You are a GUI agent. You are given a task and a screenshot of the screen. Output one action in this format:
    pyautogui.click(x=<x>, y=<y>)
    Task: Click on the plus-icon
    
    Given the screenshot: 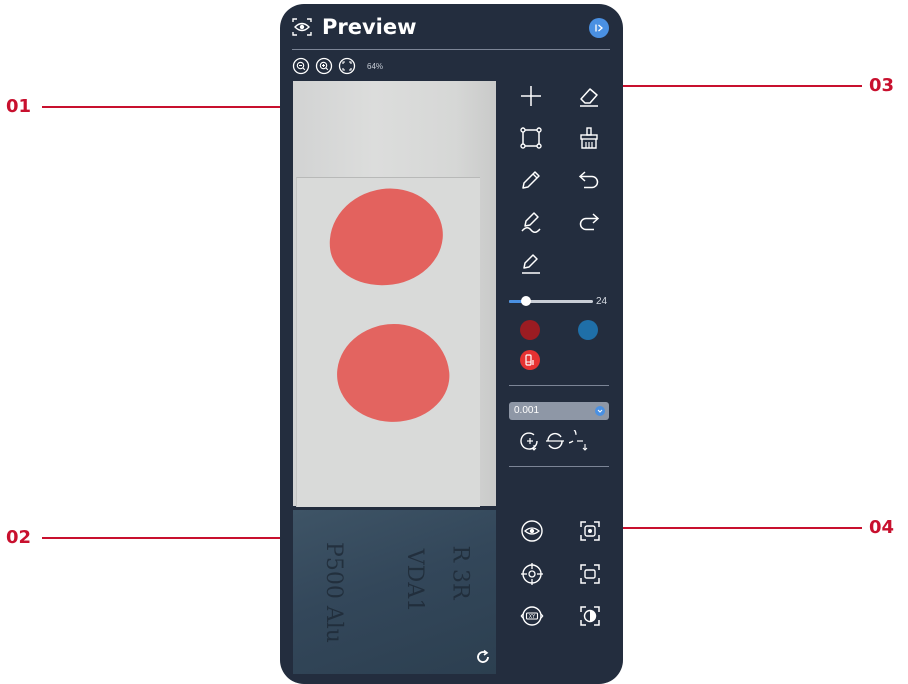 What is the action you would take?
    pyautogui.click(x=531, y=96)
    